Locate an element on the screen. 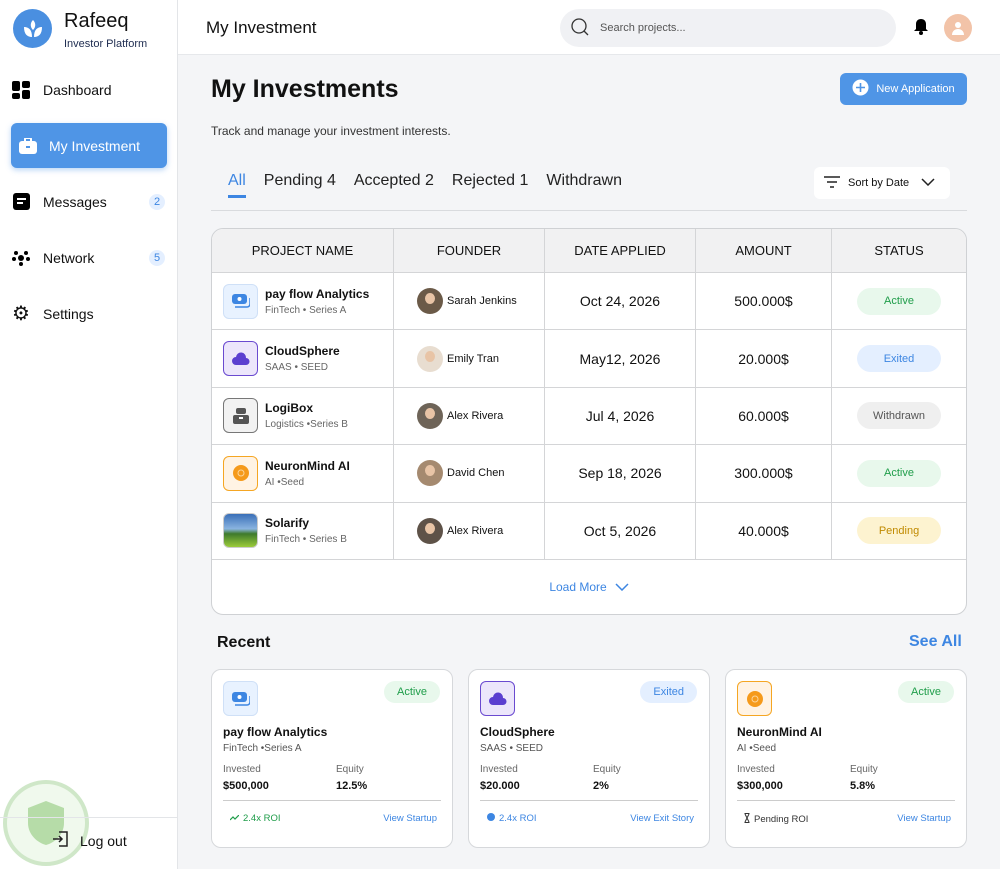 This screenshot has height=869, width=1000. project-name: CloudSphere is located at coordinates (302, 351).